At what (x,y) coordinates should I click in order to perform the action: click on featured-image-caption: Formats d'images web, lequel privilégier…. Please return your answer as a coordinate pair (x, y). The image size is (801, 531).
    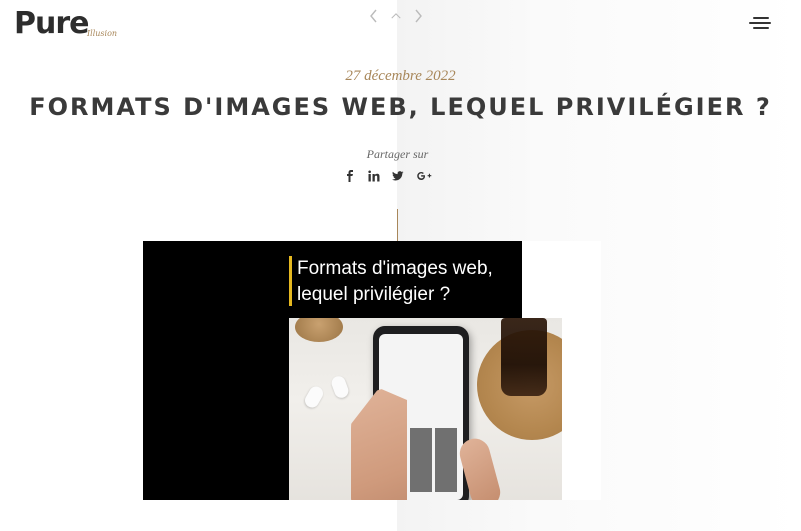
    Looking at the image, I should click on (412, 282).